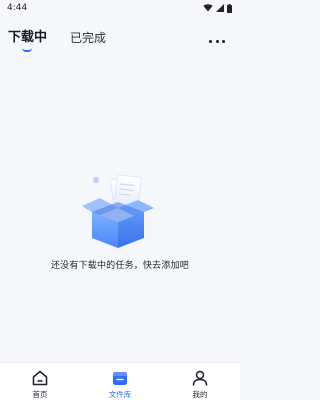  Describe the element at coordinates (120, 40) in the screenshot. I see `download-header: 下载中 已完成` at that location.